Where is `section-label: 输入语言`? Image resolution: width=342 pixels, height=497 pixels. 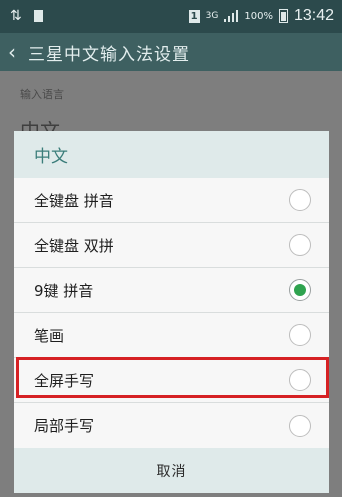
section-label: 输入语言 is located at coordinates (42, 94).